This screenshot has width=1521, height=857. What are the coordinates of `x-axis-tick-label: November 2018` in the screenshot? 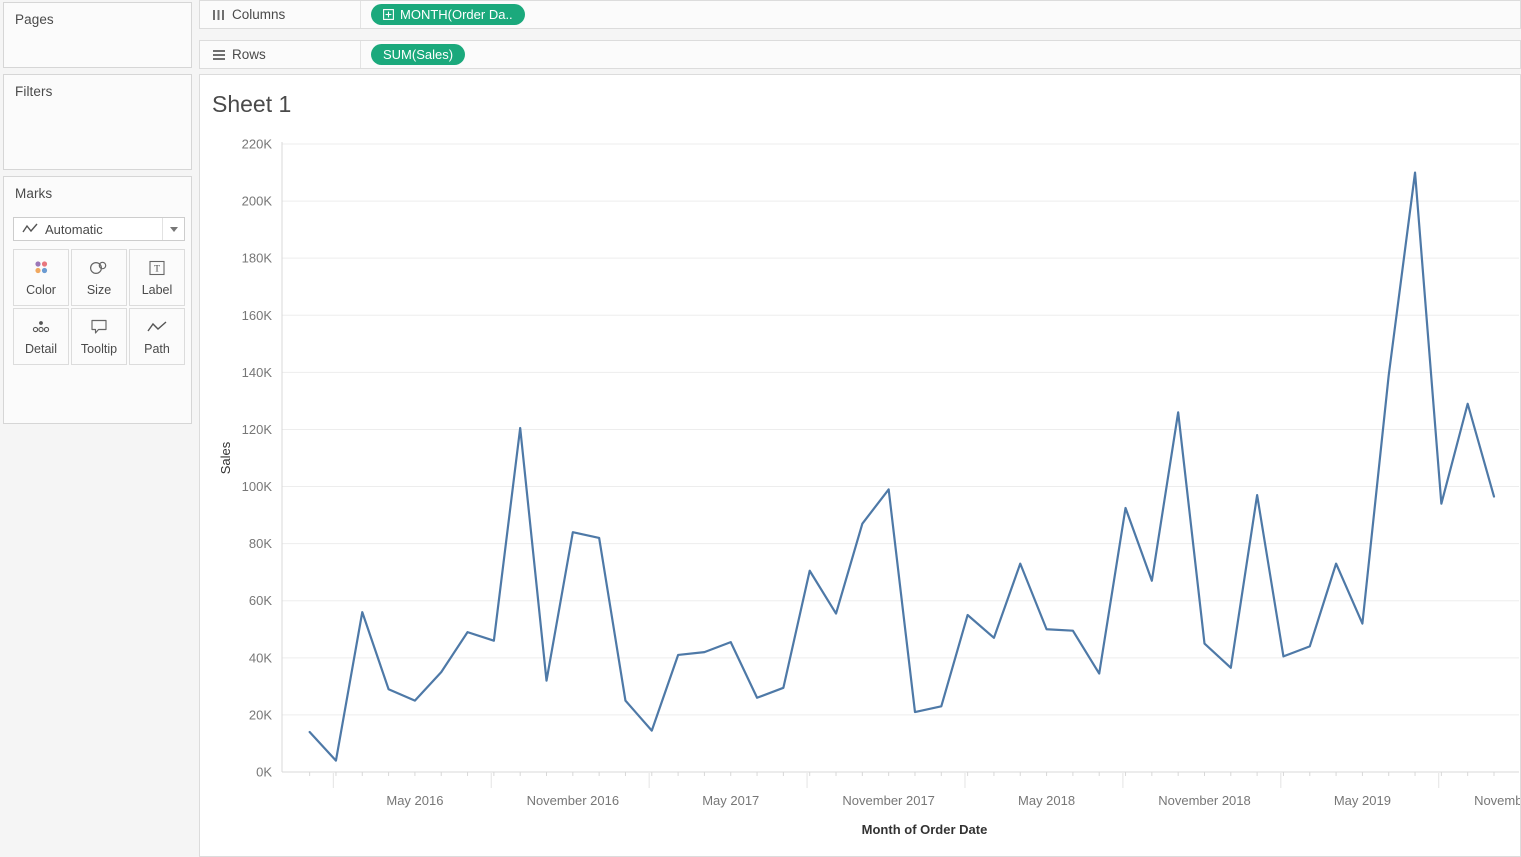 It's located at (1204, 800).